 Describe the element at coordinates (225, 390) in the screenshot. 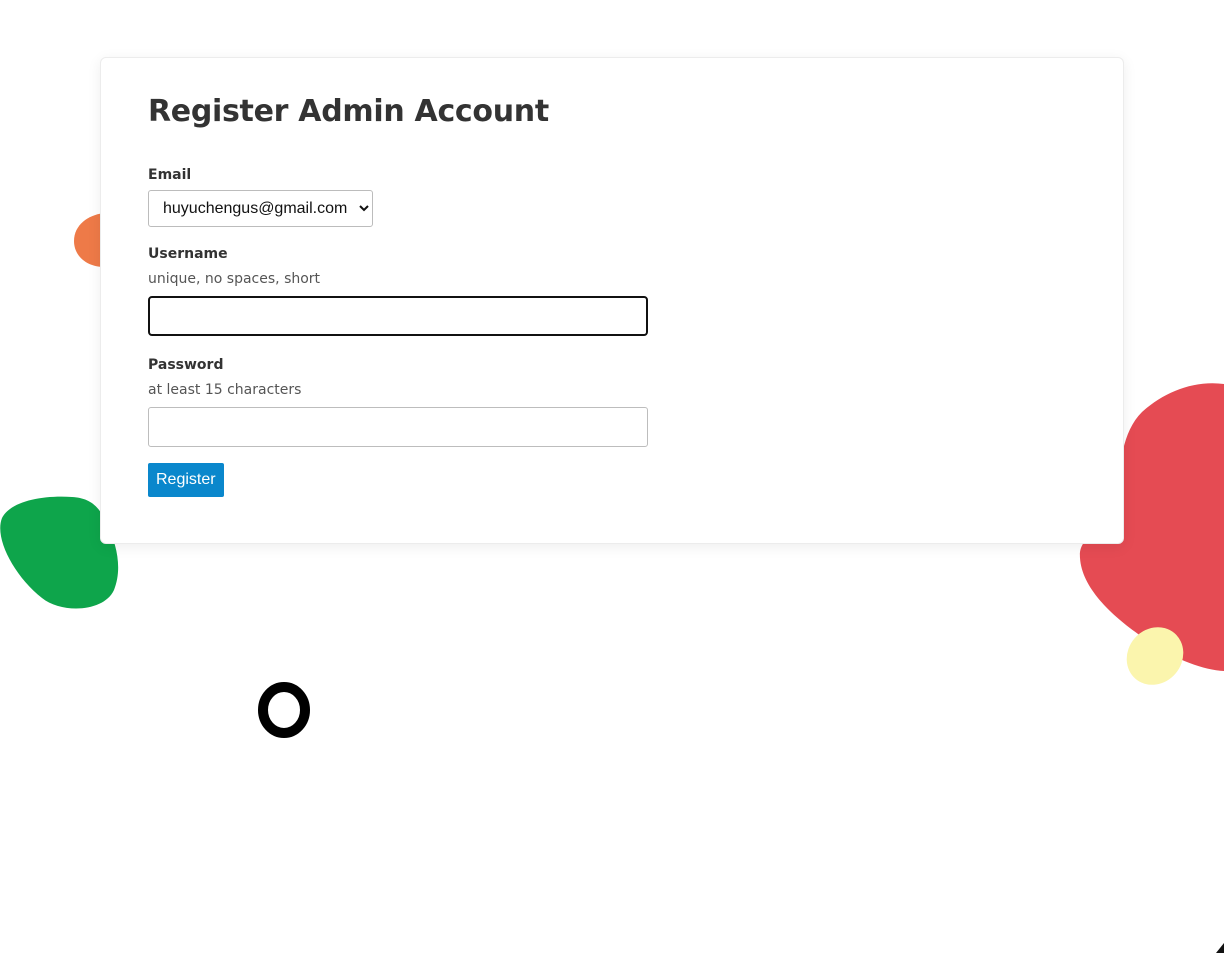

I see `password-hint: at least 15 characters` at that location.